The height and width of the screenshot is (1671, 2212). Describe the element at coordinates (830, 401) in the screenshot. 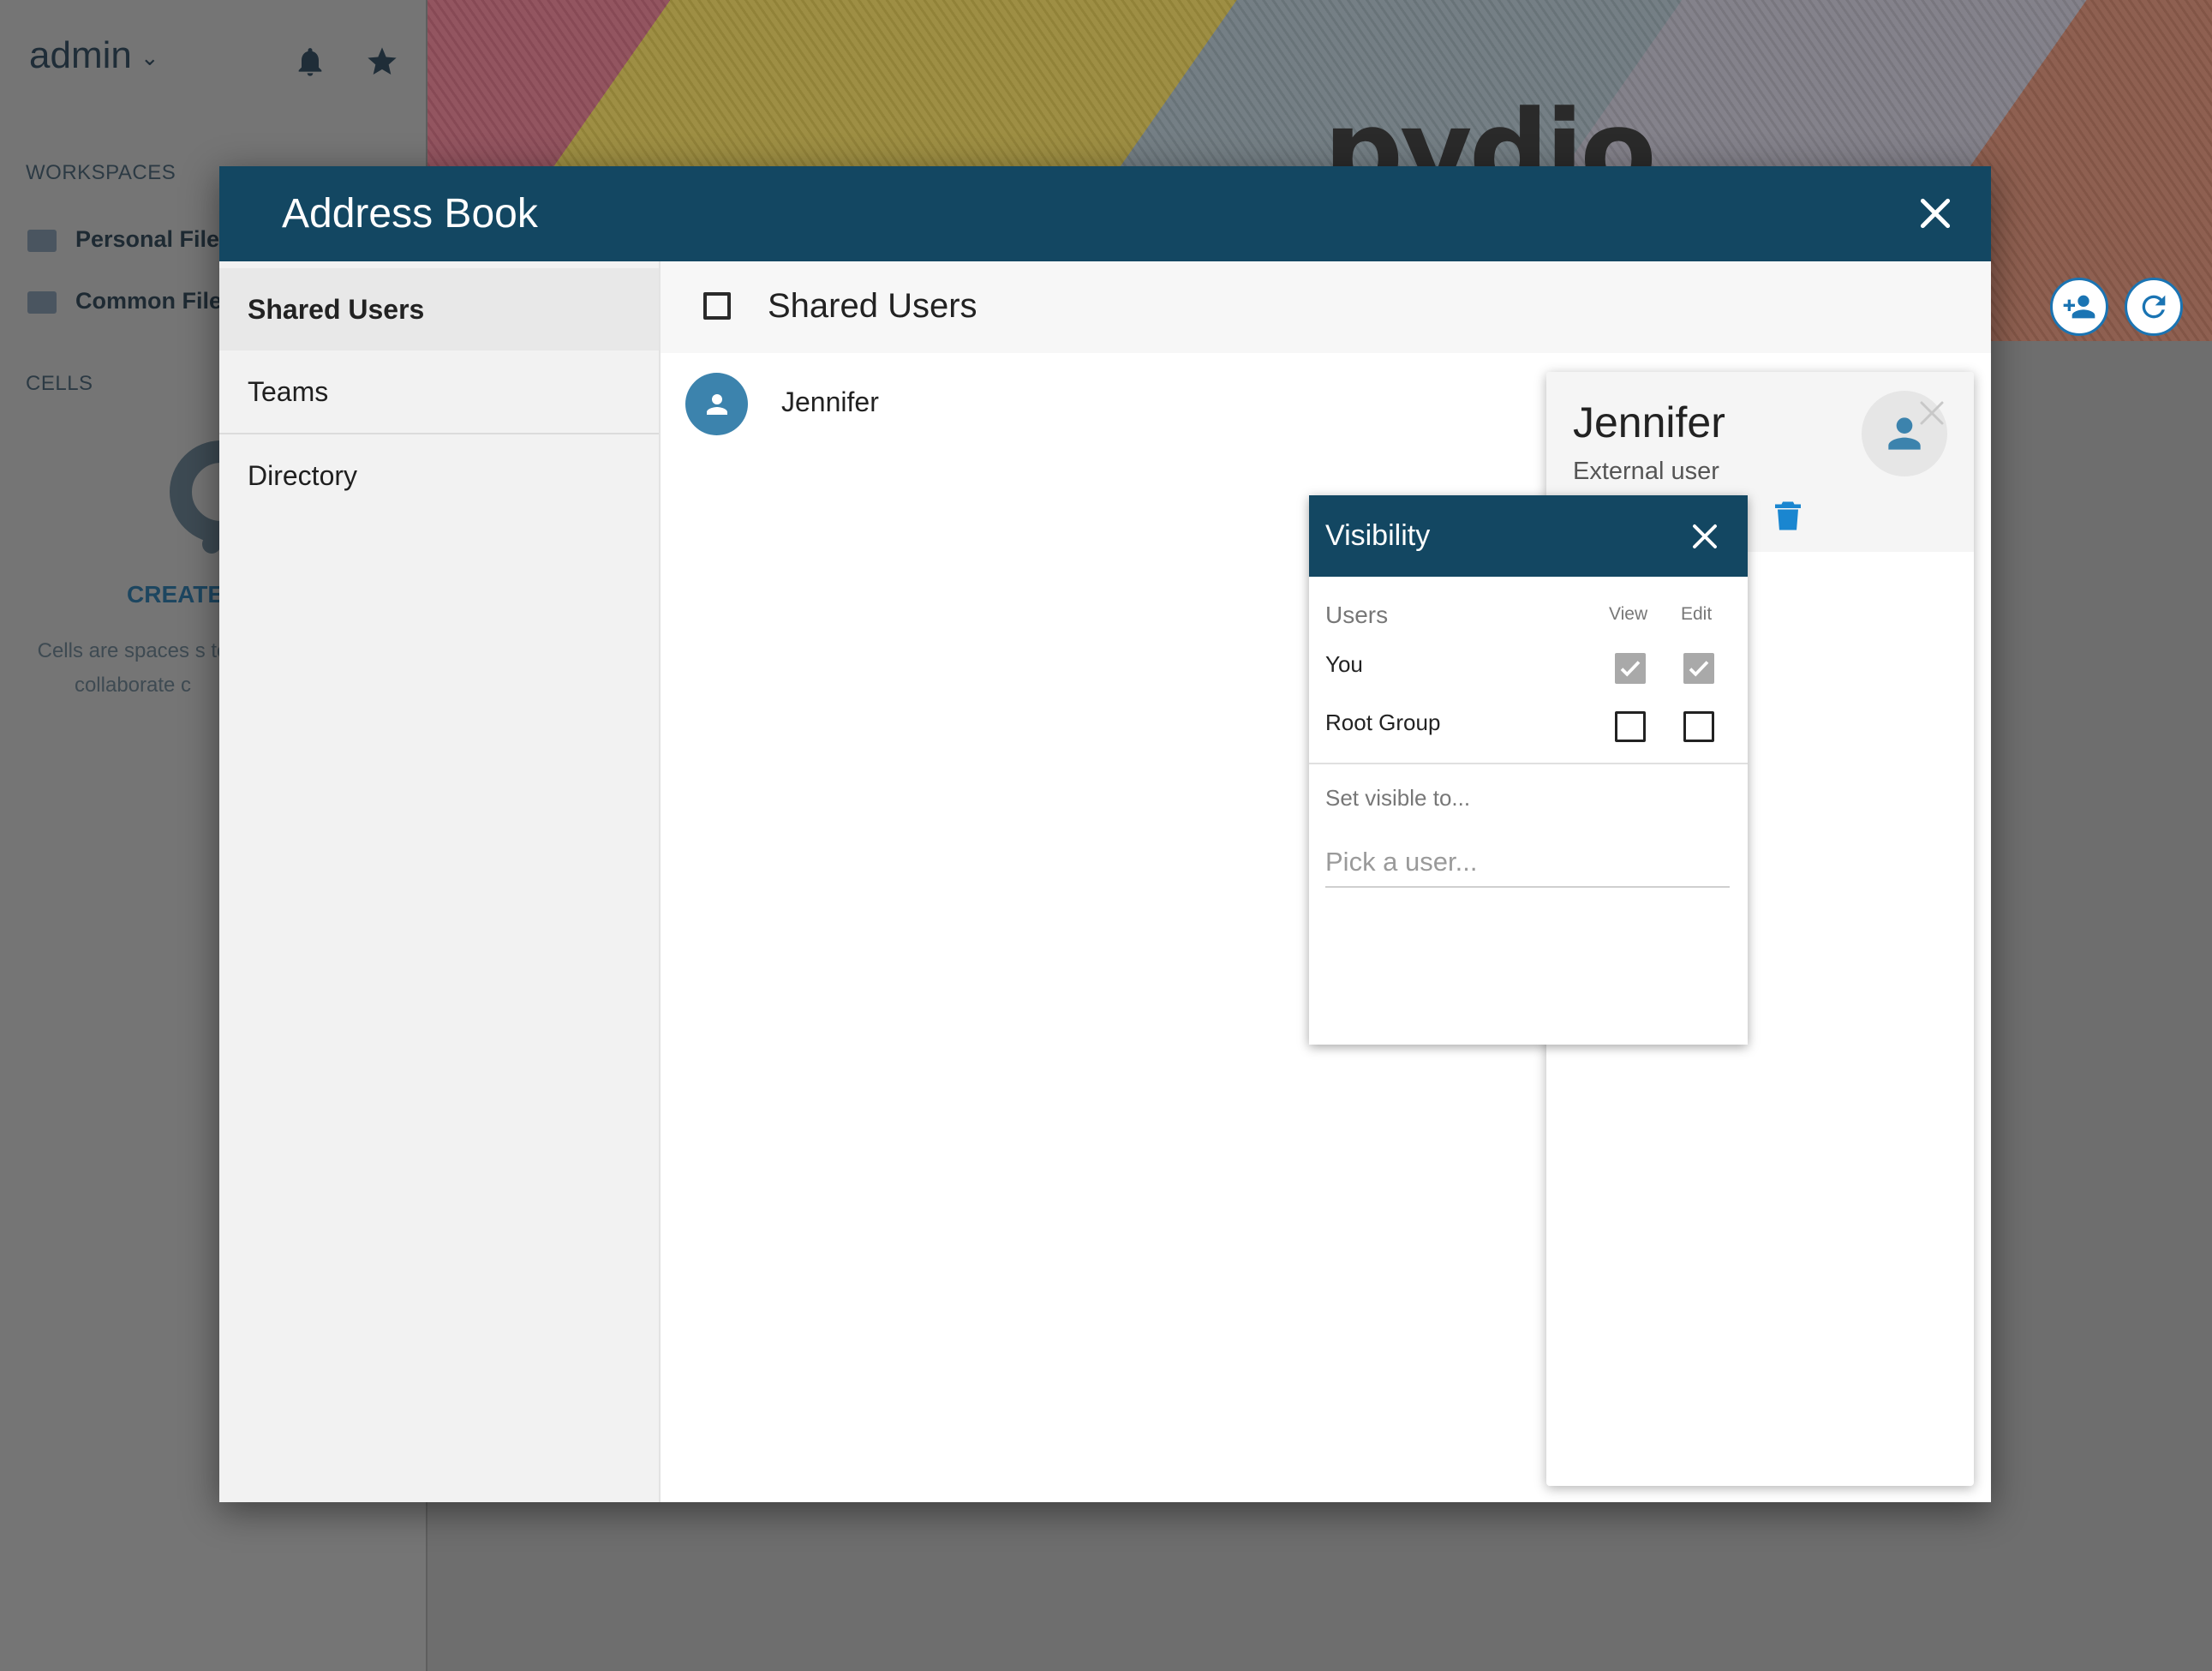

I see `user-name: Jennifer` at that location.